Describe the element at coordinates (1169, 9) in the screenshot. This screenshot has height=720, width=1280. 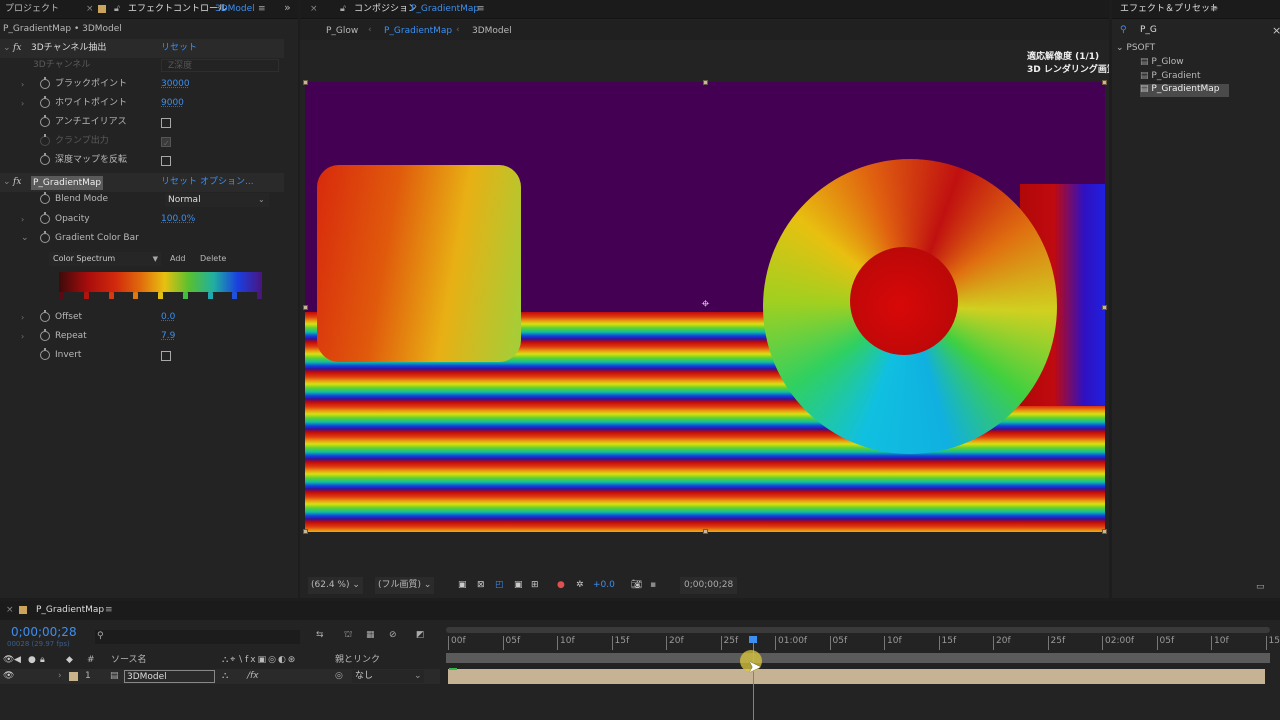
I see `tab-effects-presets: エフェクト＆プリセット` at that location.